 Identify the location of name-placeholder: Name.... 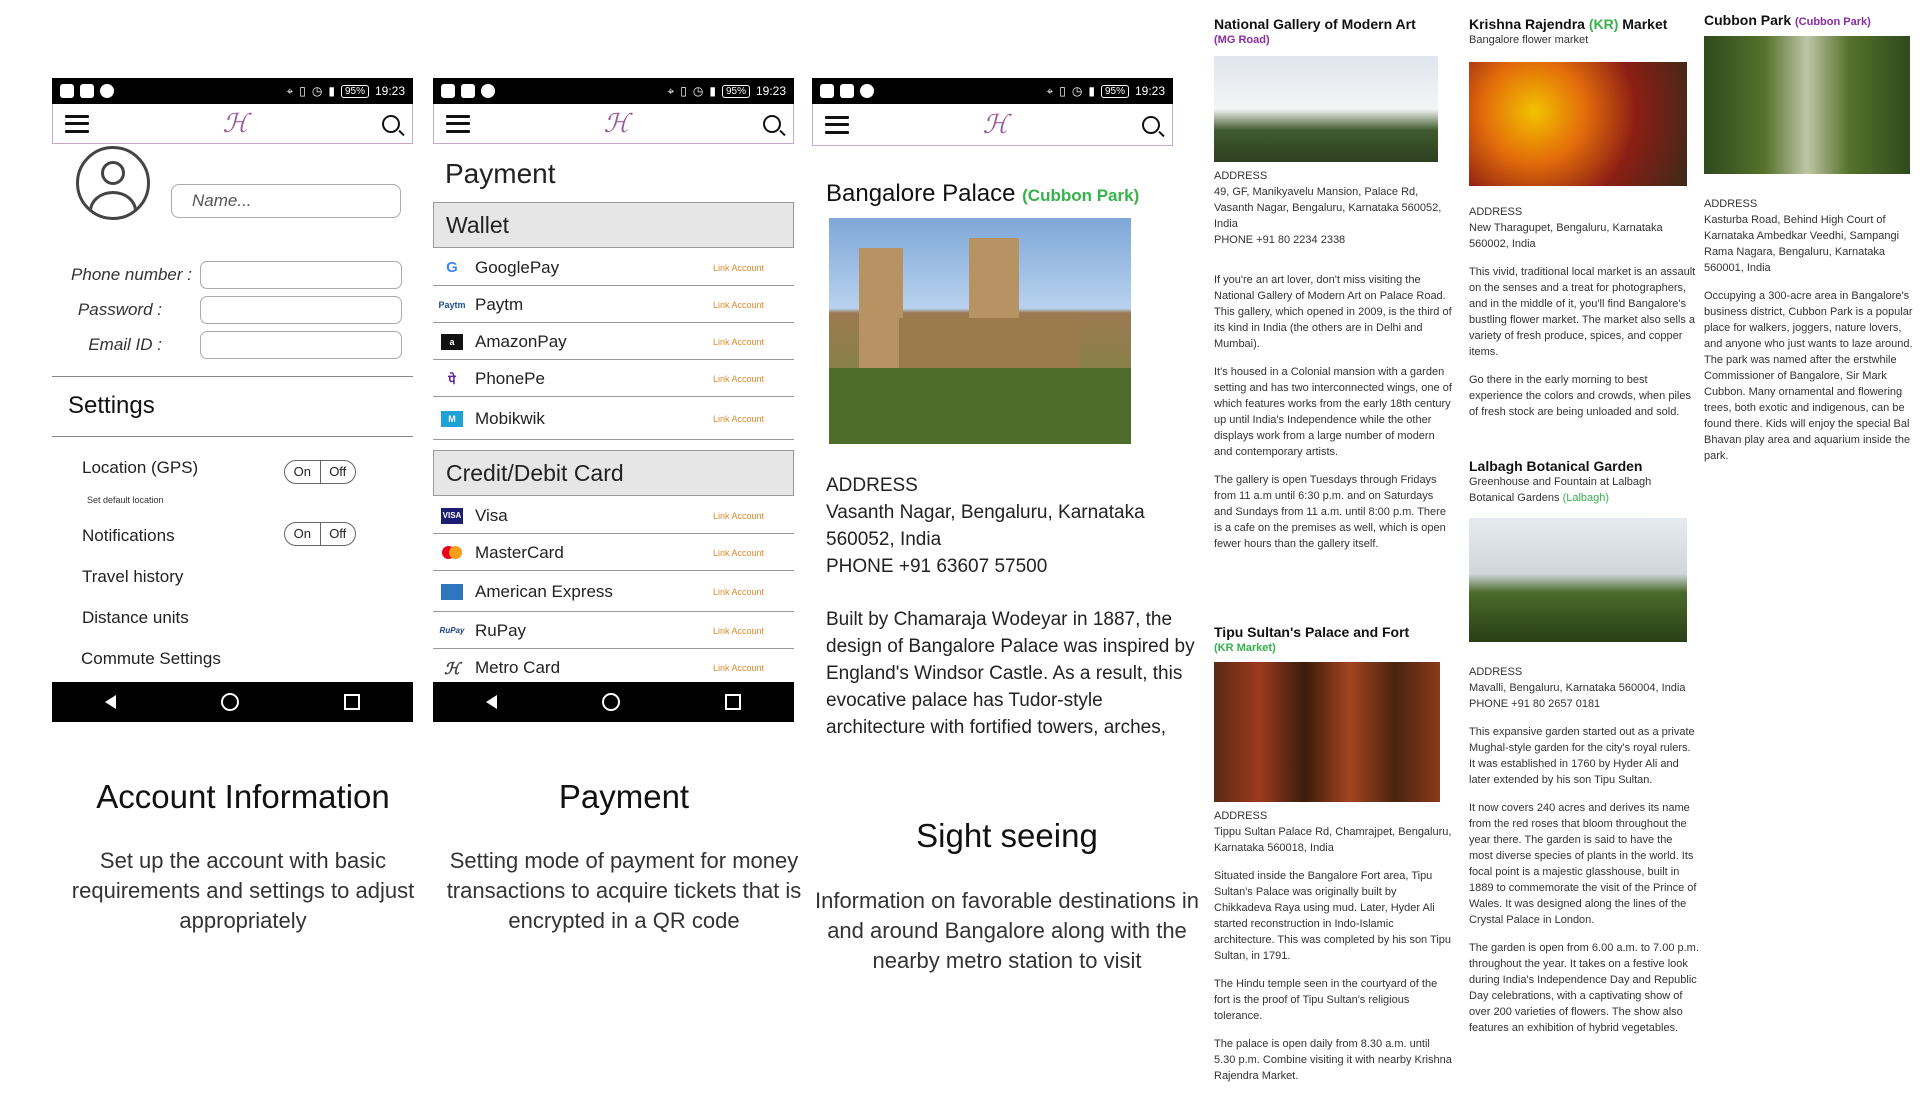
(222, 200).